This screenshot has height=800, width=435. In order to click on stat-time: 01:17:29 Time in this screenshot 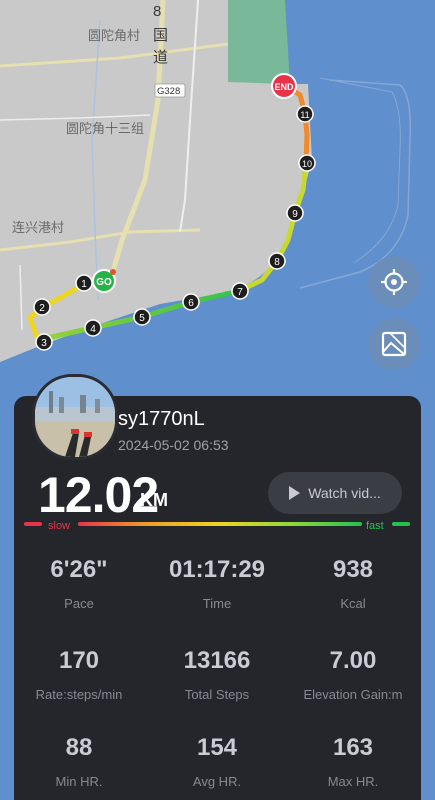, I will do `click(217, 583)`.